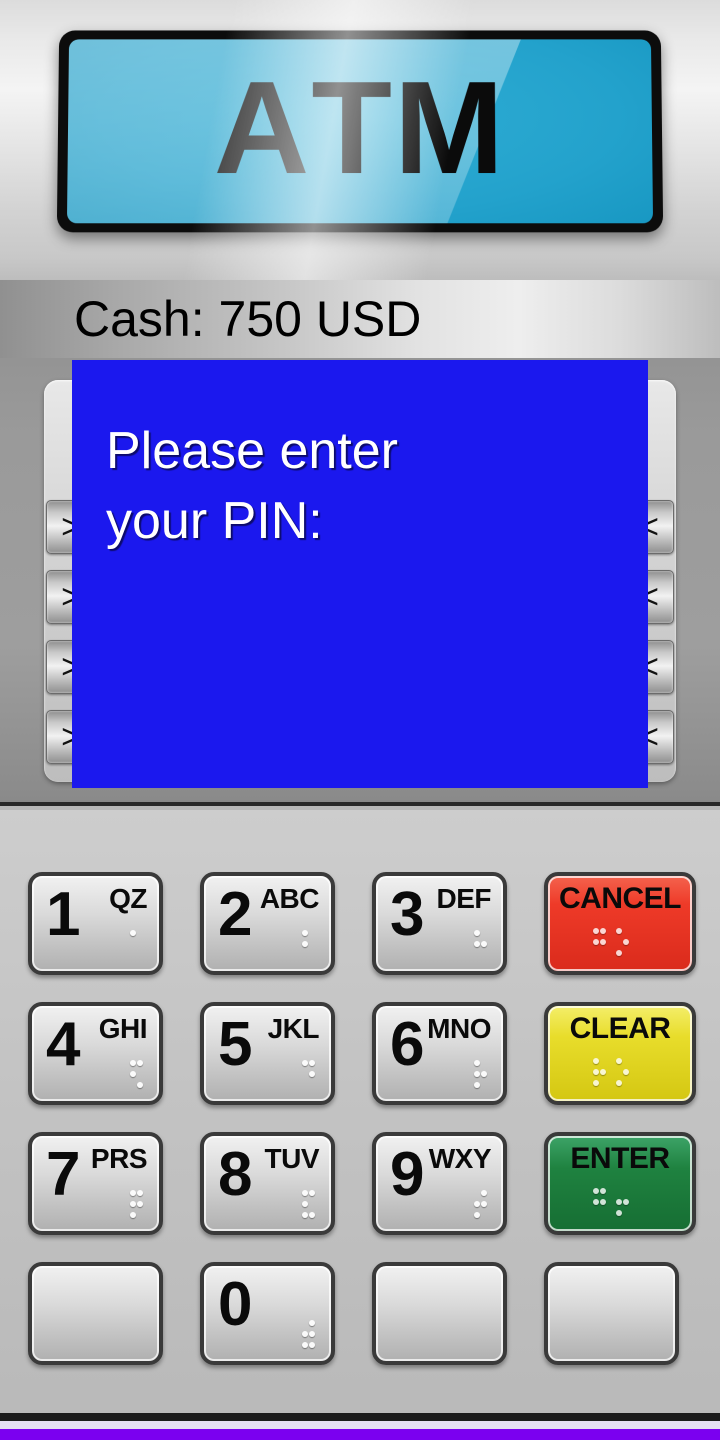 The width and height of the screenshot is (720, 1440). I want to click on key-8-button: 8 TUV, so click(267, 1183).